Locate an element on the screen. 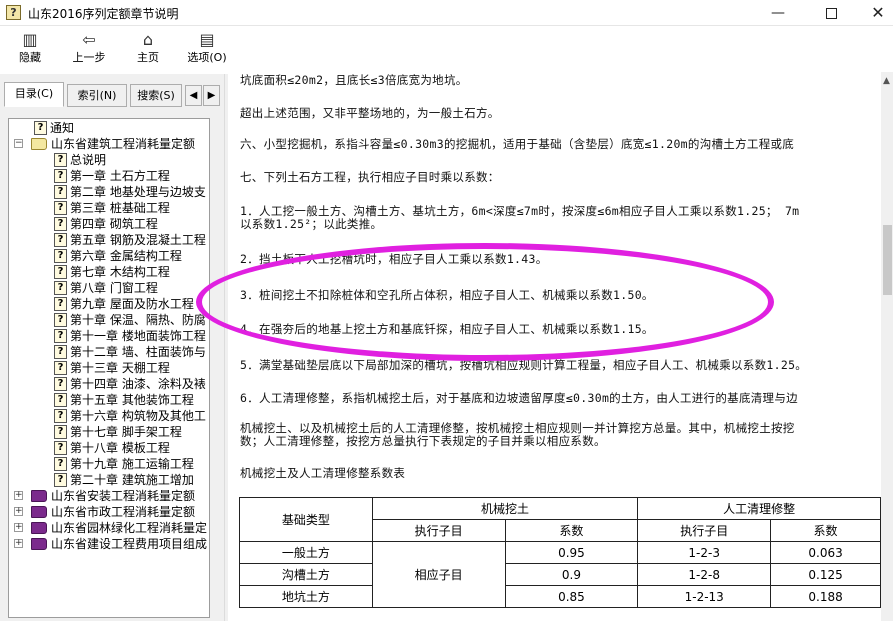 This screenshot has height=621, width=893. tree-item-chapter: ? 第七章 木结构工程 is located at coordinates (112, 272).